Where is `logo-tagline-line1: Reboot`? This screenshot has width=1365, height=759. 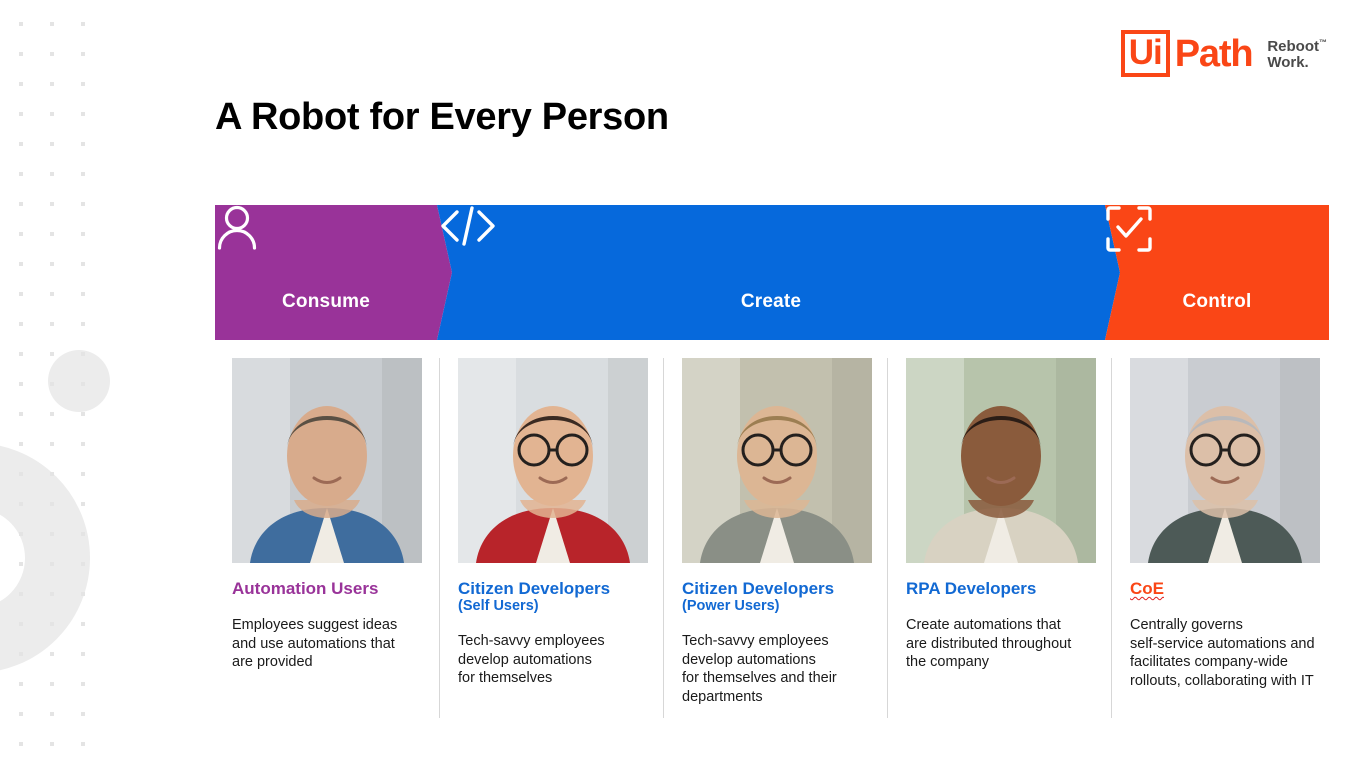
logo-tagline-line1: Reboot is located at coordinates (1293, 46).